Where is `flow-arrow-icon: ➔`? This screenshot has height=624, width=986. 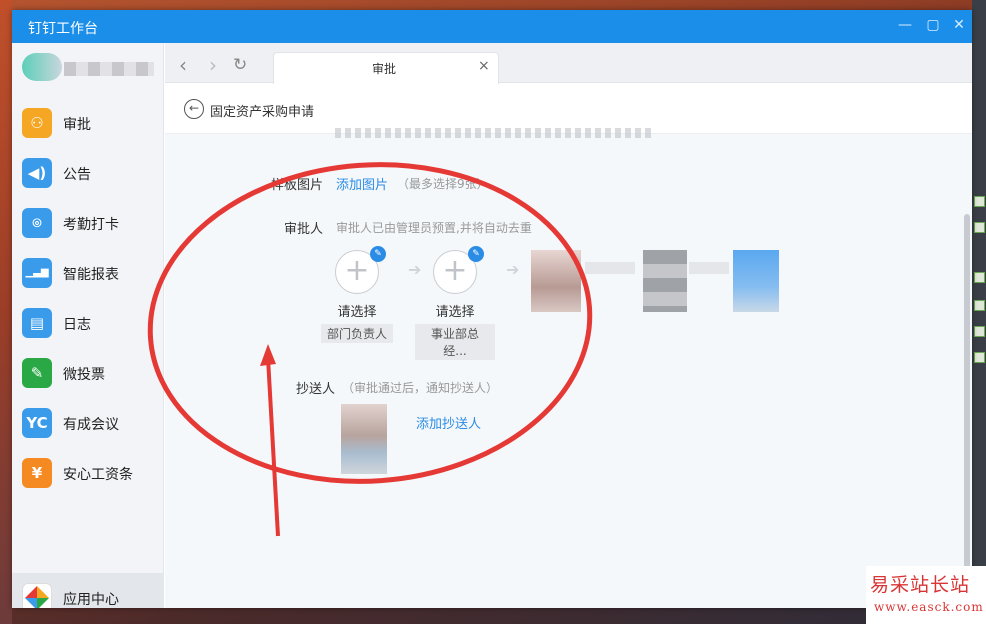 flow-arrow-icon: ➔ is located at coordinates (513, 269).